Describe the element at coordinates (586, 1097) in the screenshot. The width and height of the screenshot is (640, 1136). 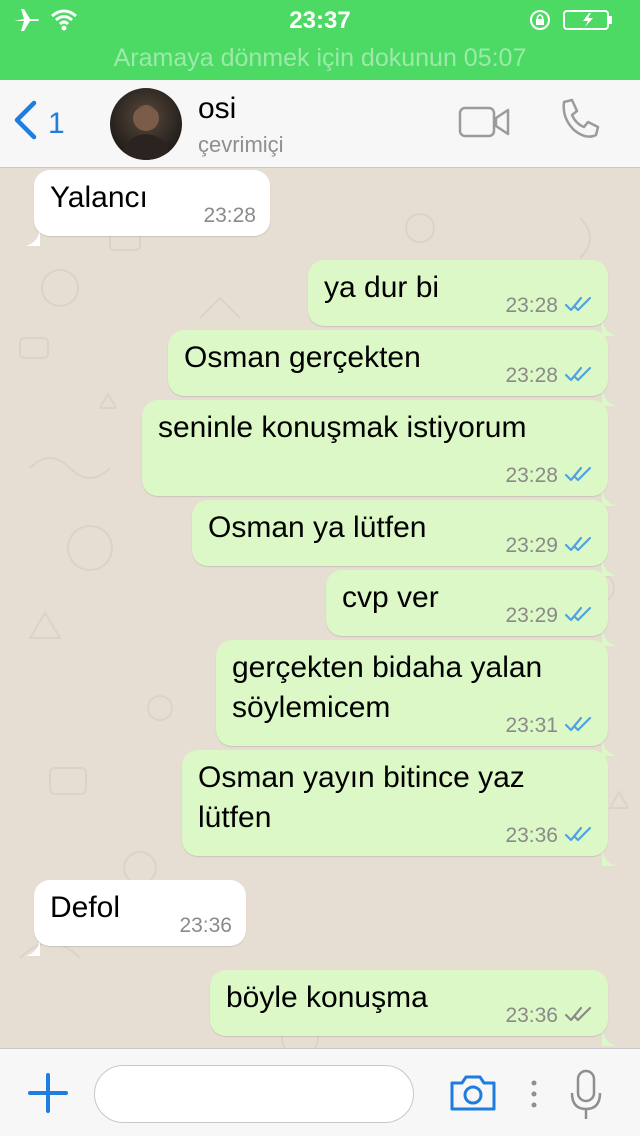
I see `microphone-icon` at that location.